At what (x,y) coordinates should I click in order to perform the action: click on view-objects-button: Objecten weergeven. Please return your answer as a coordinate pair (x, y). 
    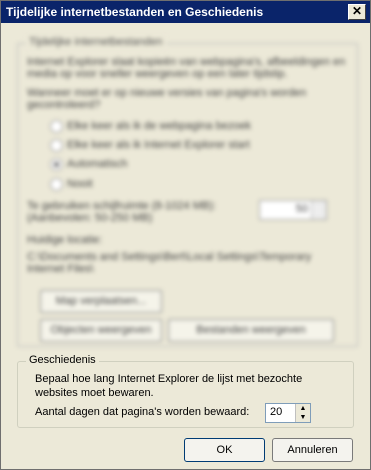
    Looking at the image, I should click on (101, 330).